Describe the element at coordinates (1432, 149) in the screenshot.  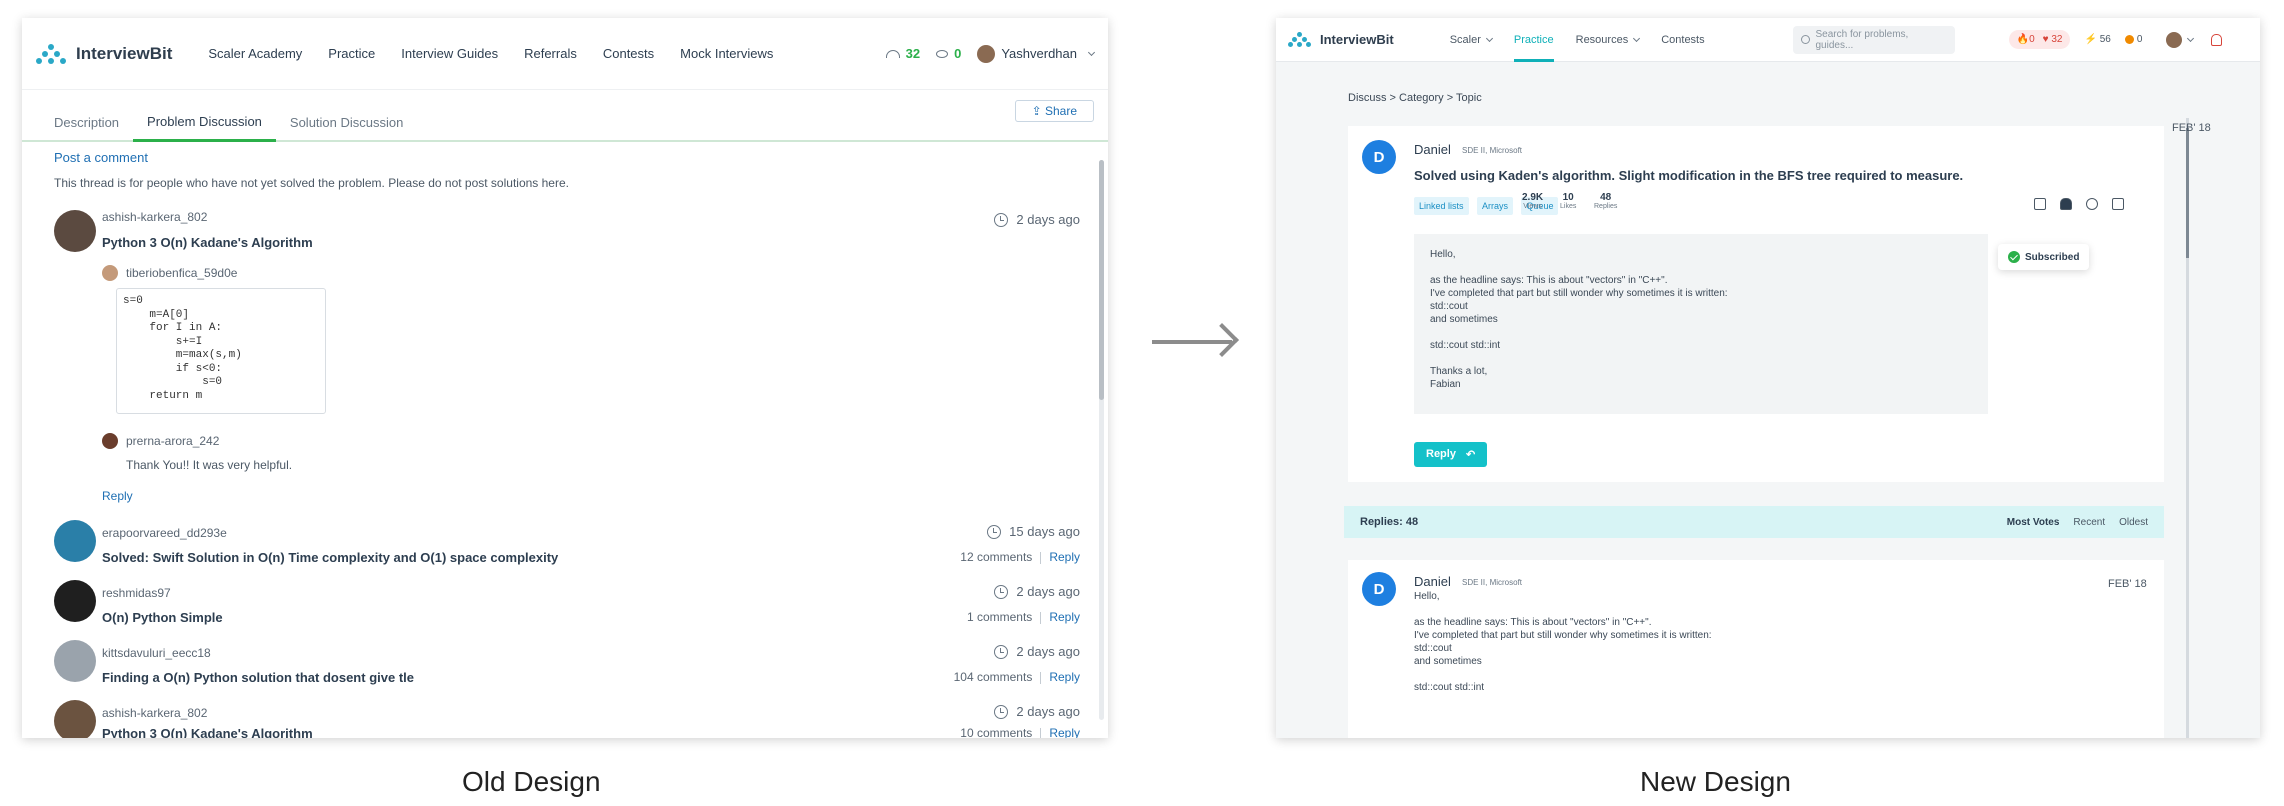
I see `post-author: Daniel` at that location.